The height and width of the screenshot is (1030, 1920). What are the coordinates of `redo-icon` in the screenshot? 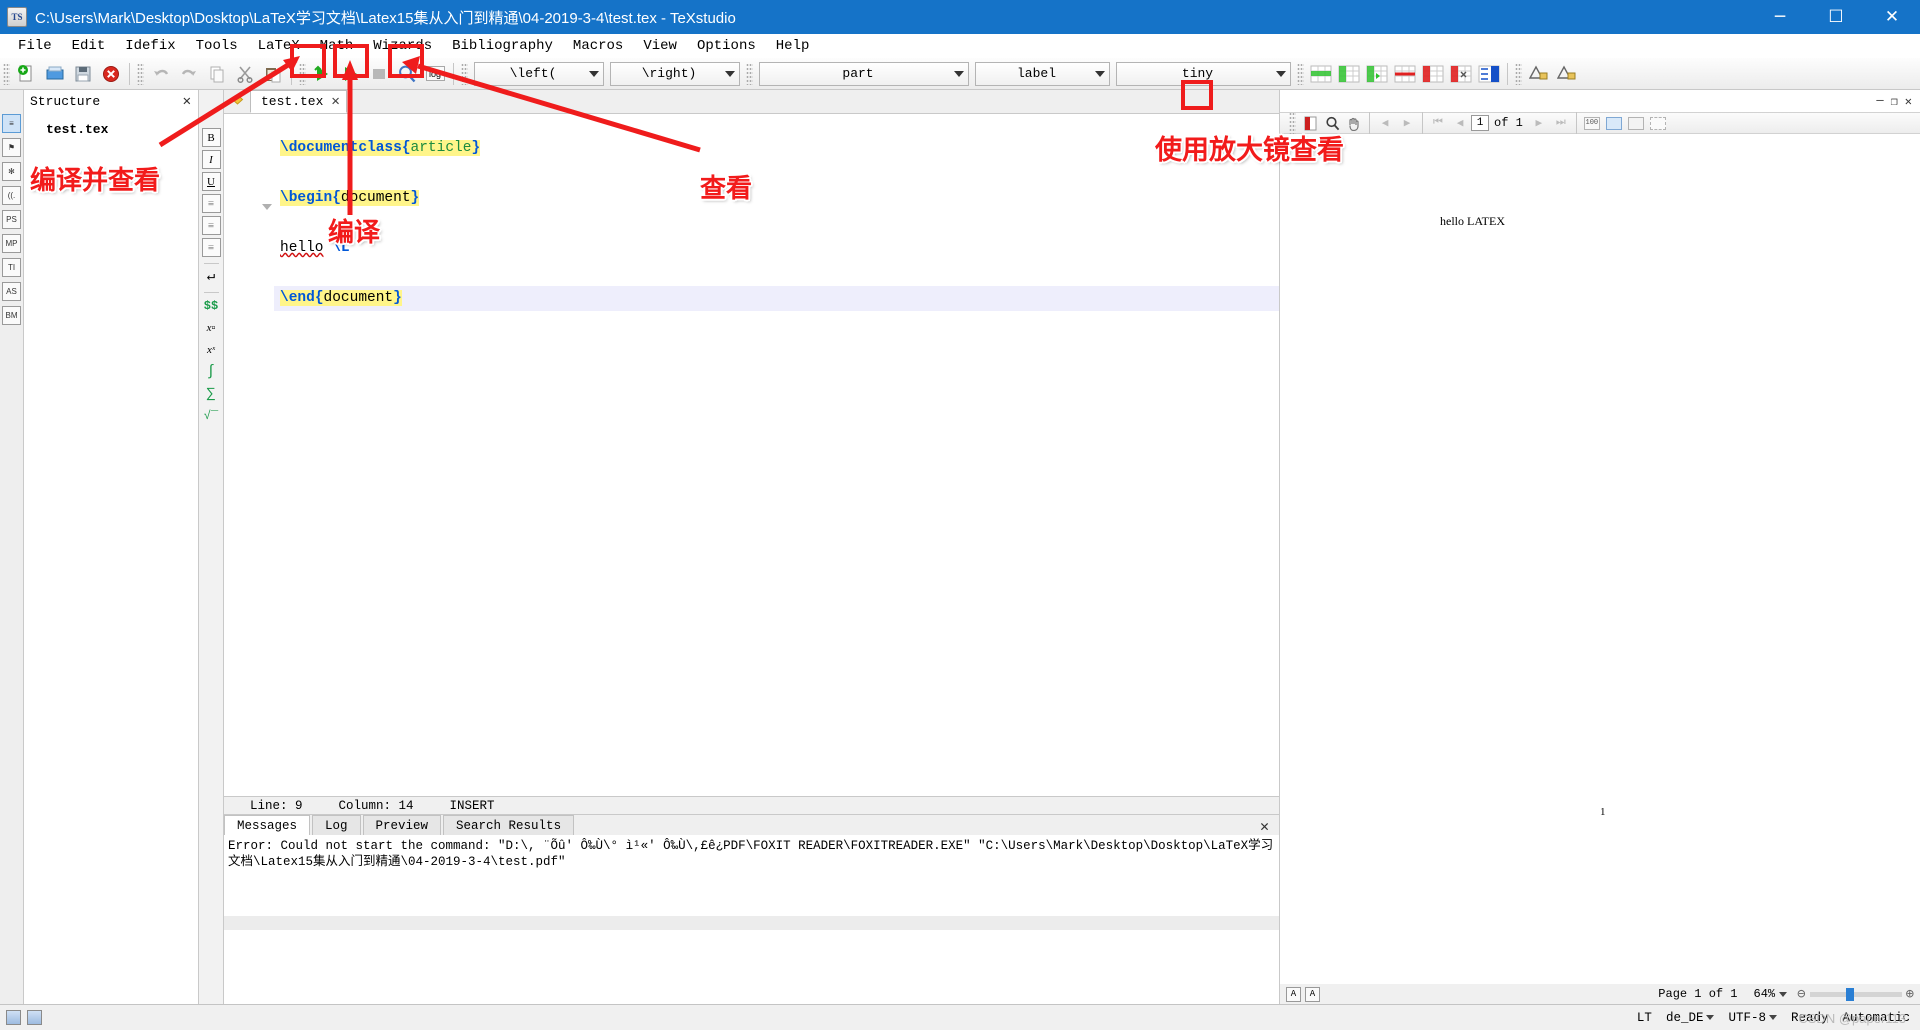 It's located at (189, 74).